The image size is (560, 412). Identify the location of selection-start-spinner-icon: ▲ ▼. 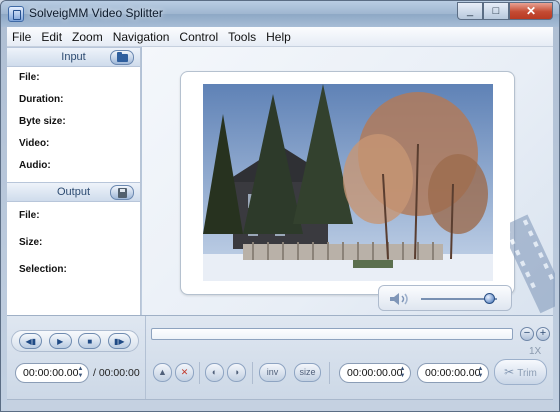
(402, 373).